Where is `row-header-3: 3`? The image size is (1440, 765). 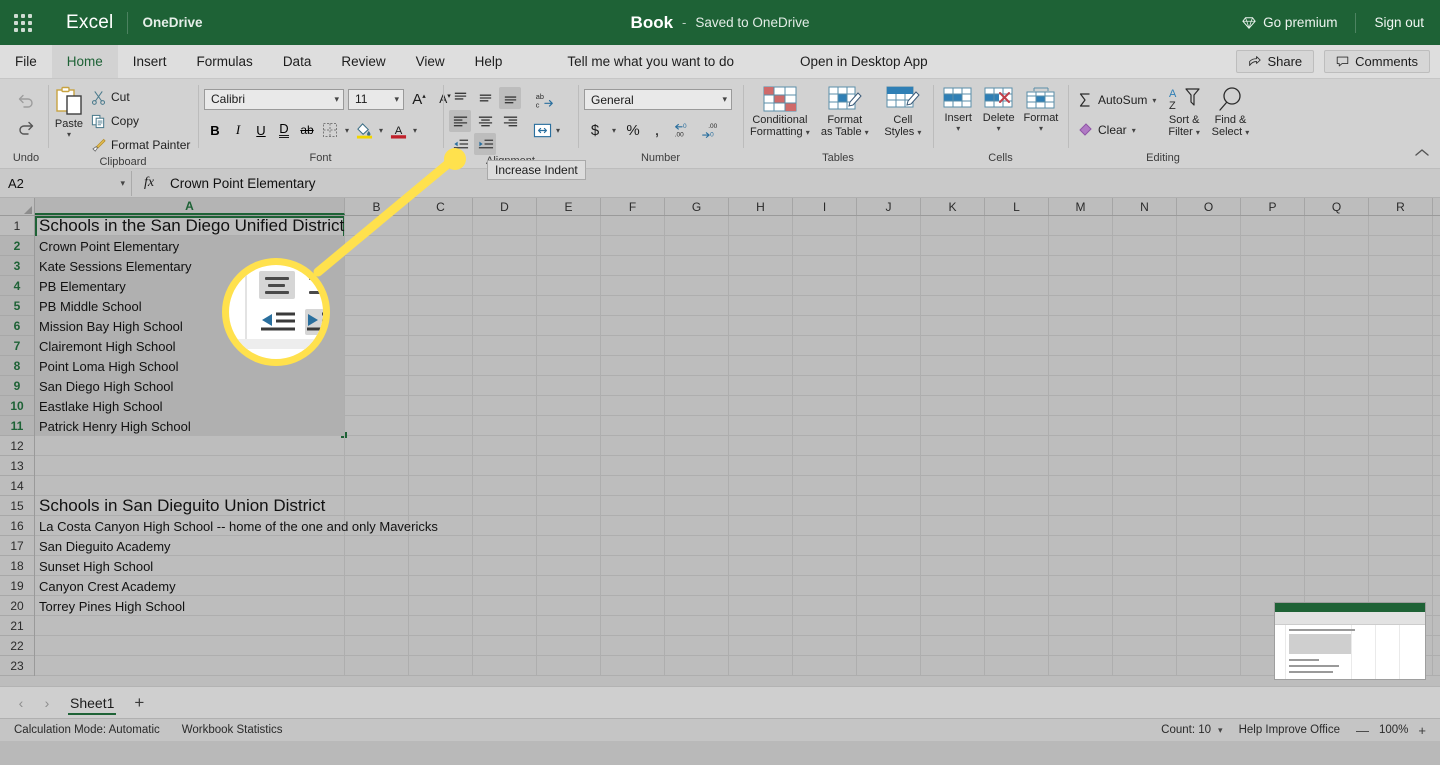
row-header-3: 3 is located at coordinates (17, 266).